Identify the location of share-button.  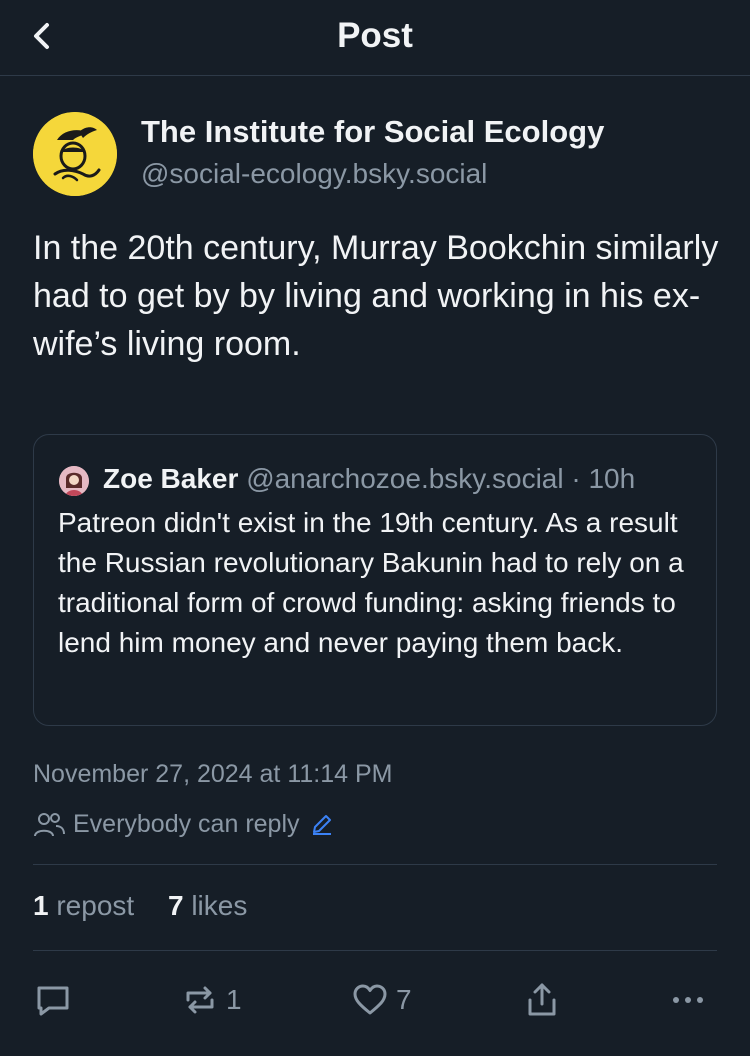
(542, 1000).